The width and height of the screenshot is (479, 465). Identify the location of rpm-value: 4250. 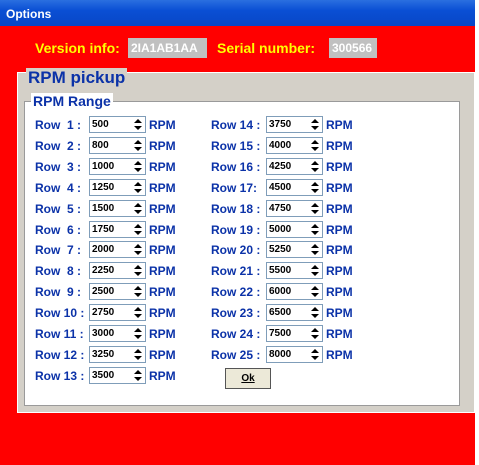
(280, 166).